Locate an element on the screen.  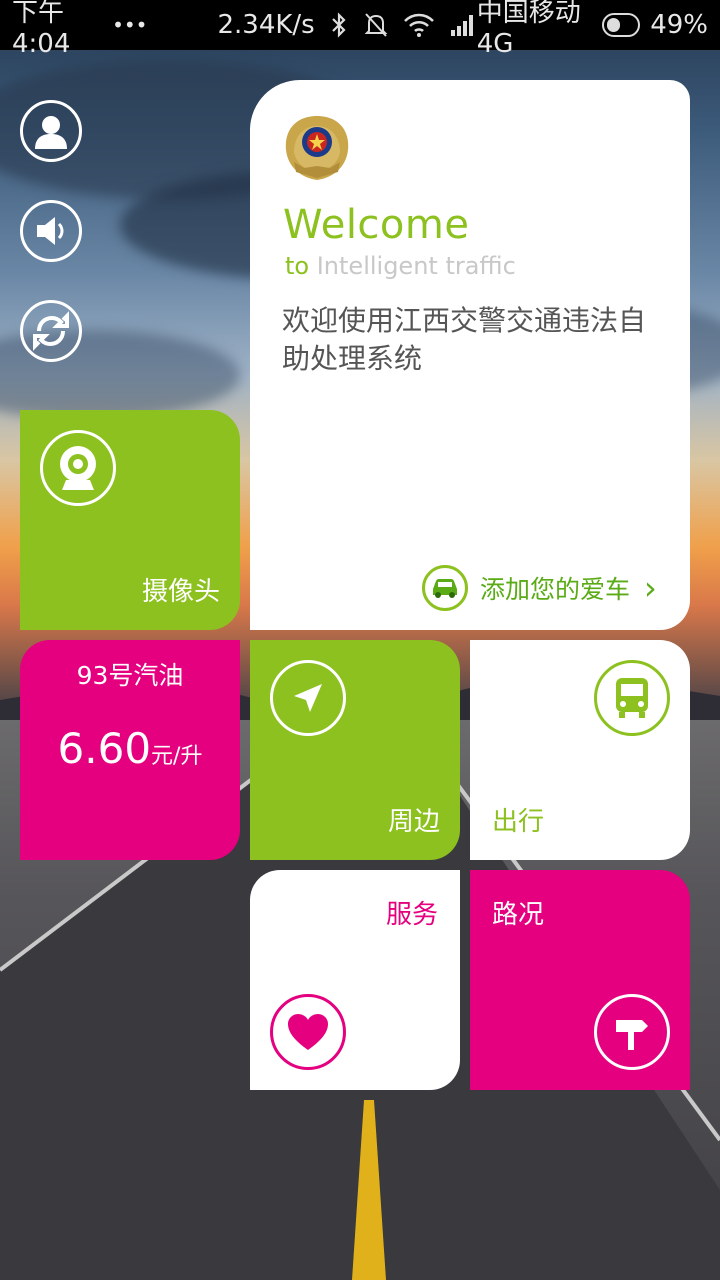
welcome-subtitle: to Intelligent traffic is located at coordinates (400, 266).